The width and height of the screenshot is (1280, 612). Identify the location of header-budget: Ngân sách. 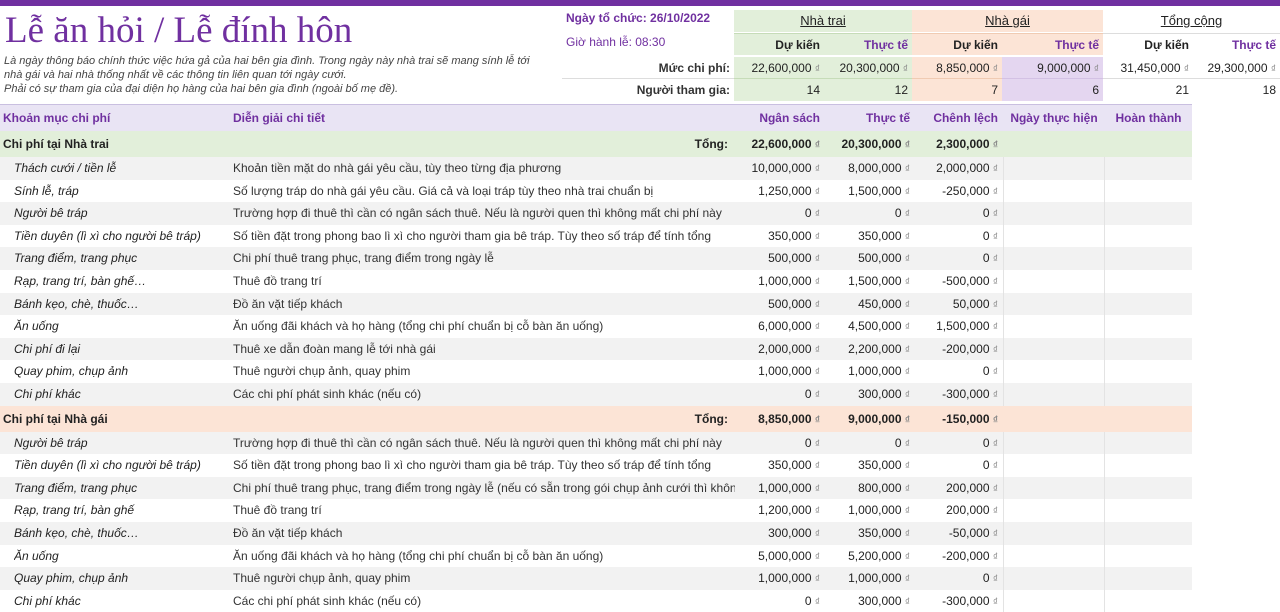
(780, 118).